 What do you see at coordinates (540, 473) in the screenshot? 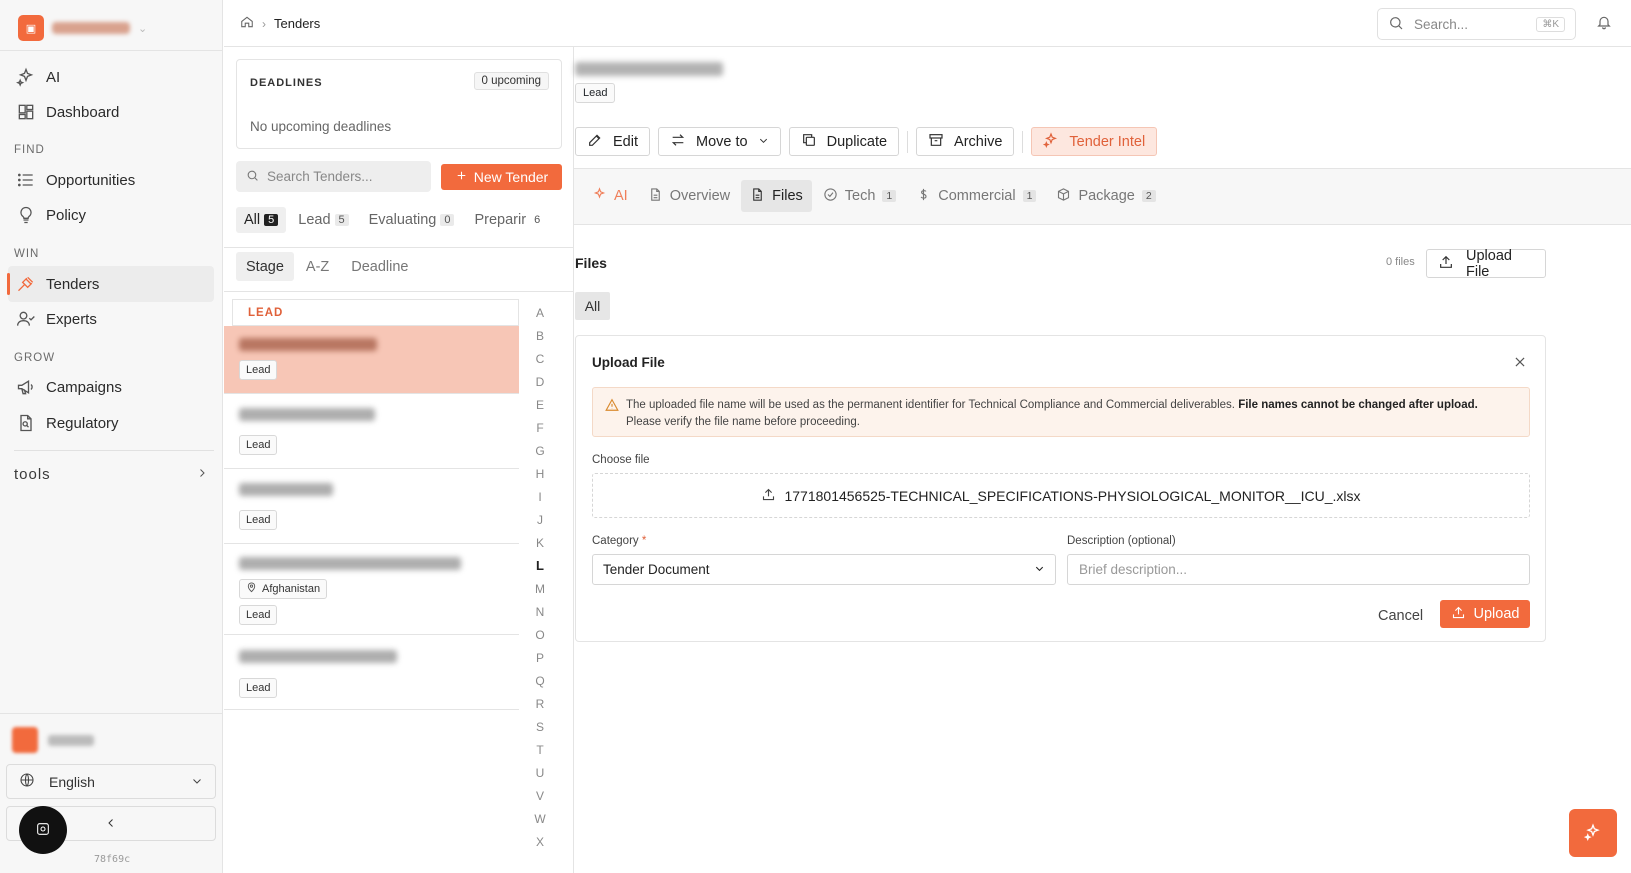
I see `alphabet-letter: H` at bounding box center [540, 473].